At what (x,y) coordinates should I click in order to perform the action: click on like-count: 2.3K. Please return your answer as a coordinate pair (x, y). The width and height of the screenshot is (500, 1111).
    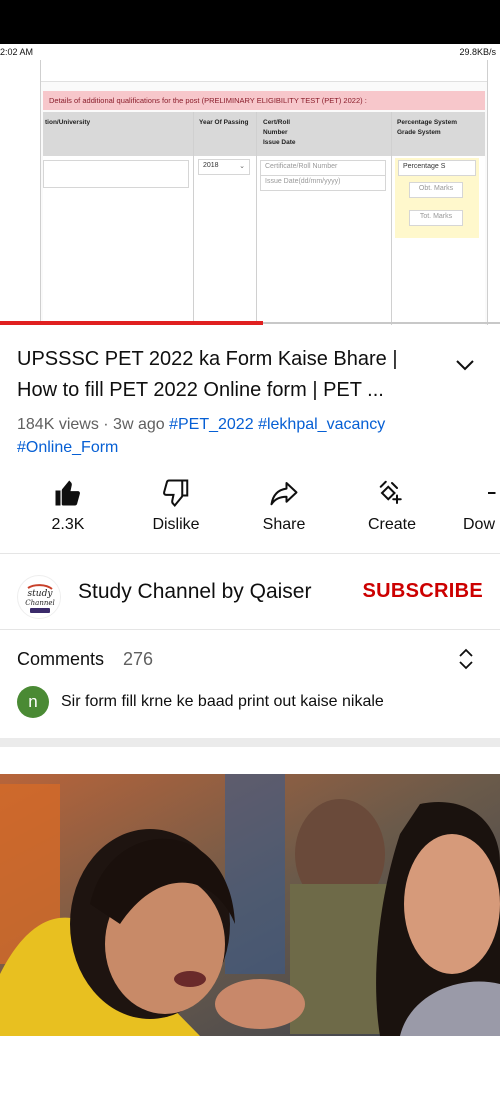
    Looking at the image, I should click on (68, 524).